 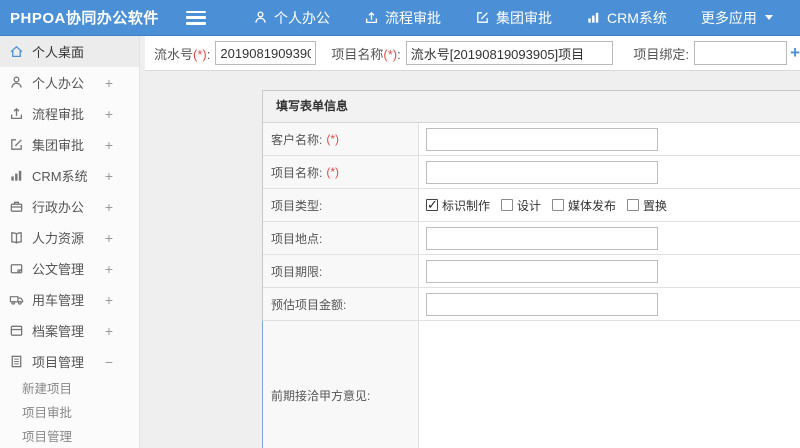 I want to click on topmenu-process-approval: 流程审批, so click(x=402, y=18).